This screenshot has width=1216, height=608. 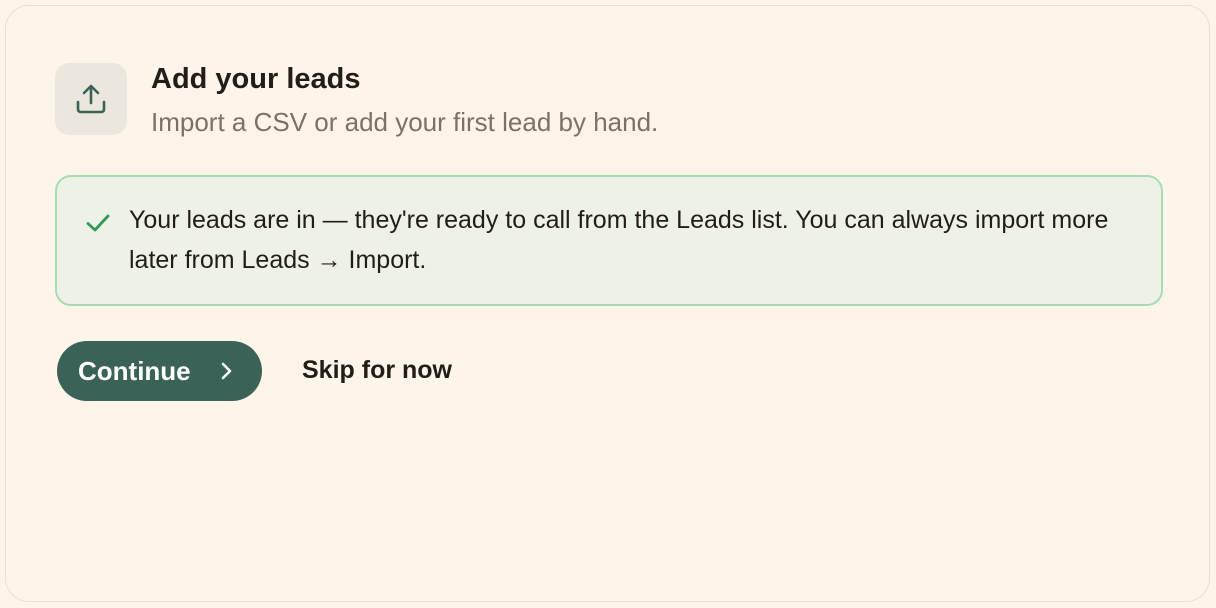 I want to click on continue-button-label: Continue, so click(x=134, y=370).